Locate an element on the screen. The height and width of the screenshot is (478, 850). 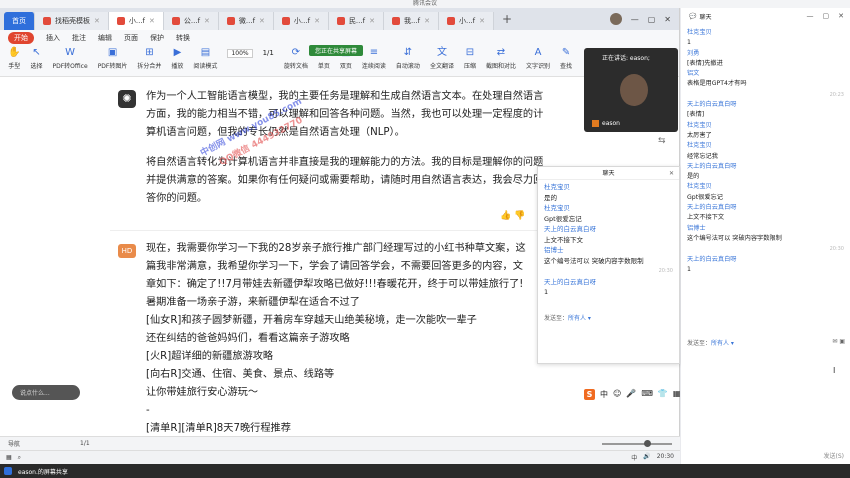
nav-pane-button: 导航 is located at coordinates (14, 443).